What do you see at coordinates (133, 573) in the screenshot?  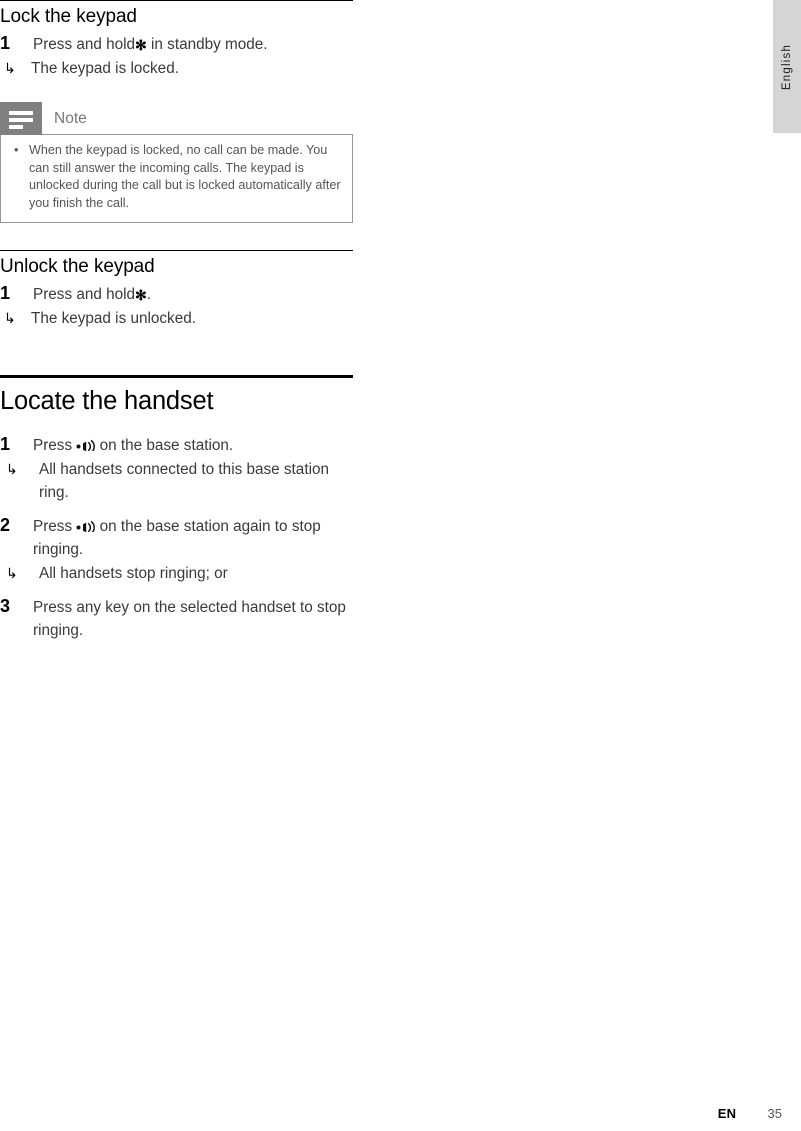 I see `result-text: All handsets stop ringing; or` at bounding box center [133, 573].